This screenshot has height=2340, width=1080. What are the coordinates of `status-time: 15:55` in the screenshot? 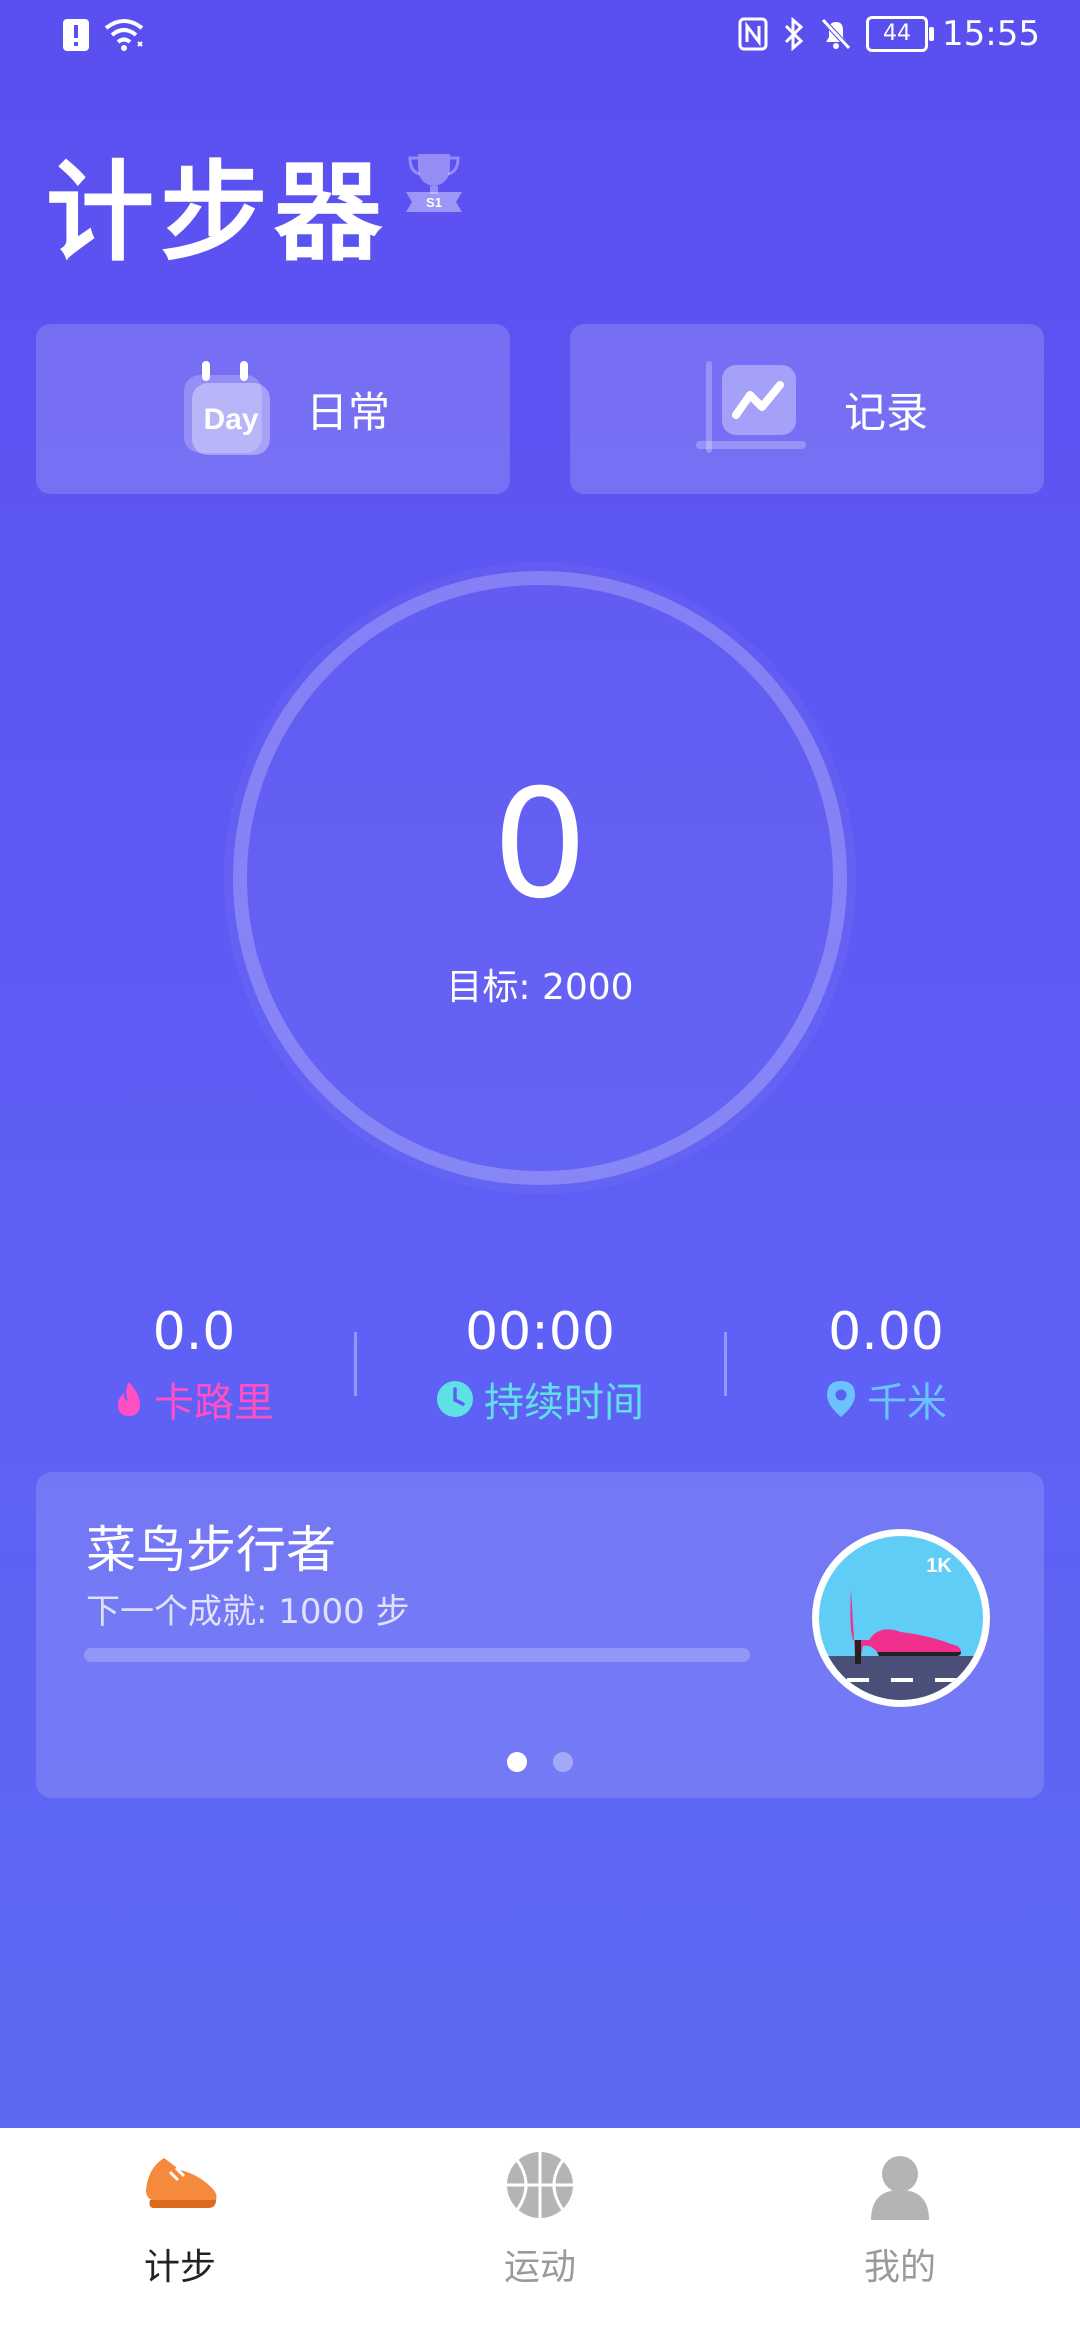 It's located at (991, 34).